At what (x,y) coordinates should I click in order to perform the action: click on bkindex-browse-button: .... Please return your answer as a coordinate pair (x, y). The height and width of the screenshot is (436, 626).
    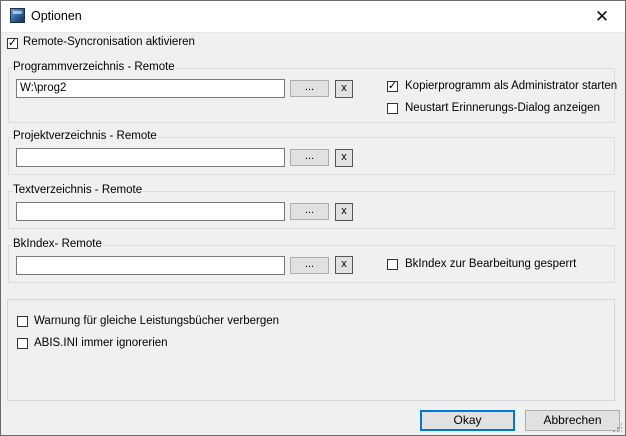
    Looking at the image, I should click on (309, 265).